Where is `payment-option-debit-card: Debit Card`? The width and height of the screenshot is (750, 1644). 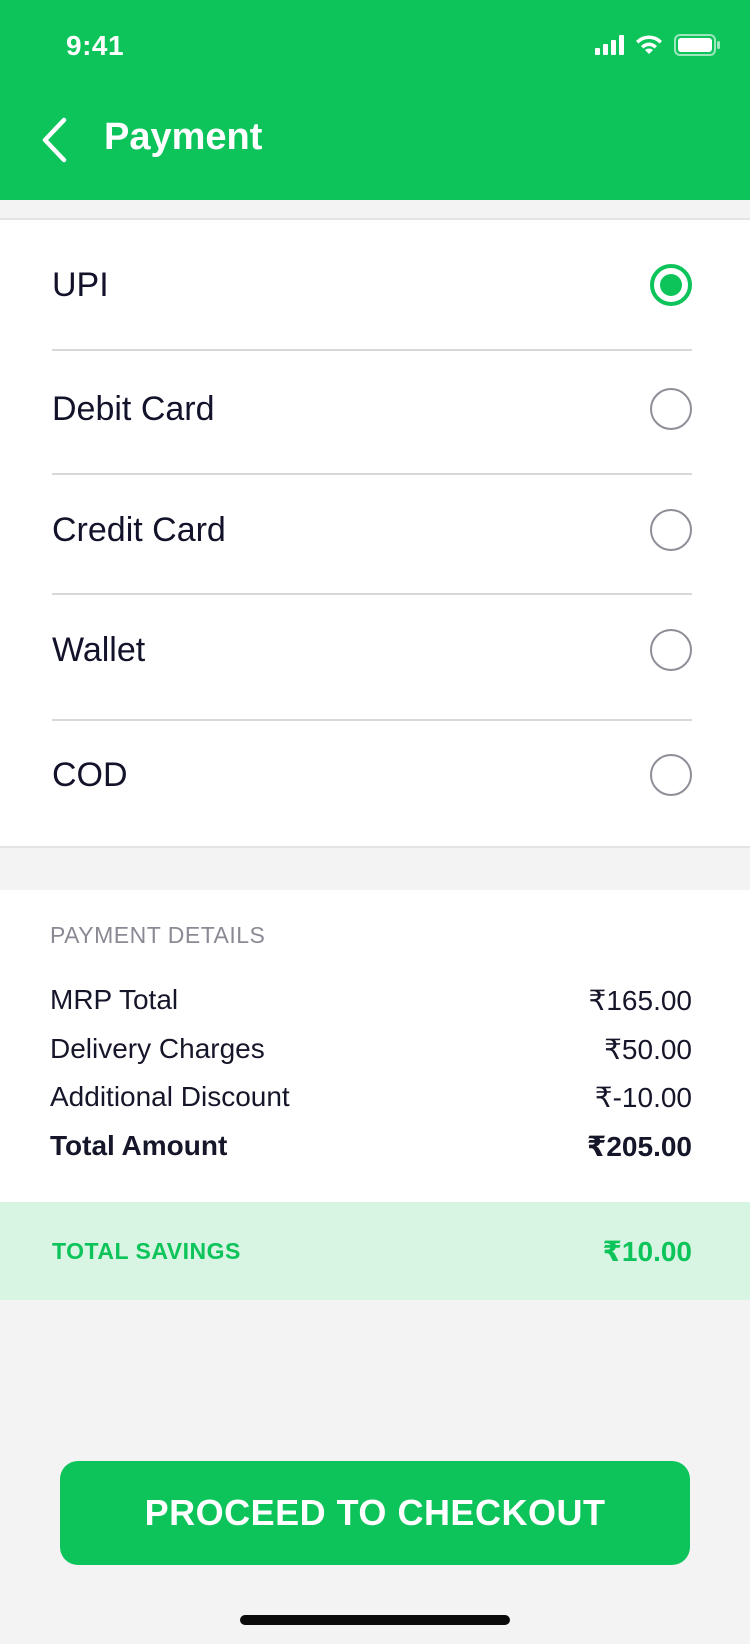
payment-option-debit-card: Debit Card is located at coordinates (372, 409).